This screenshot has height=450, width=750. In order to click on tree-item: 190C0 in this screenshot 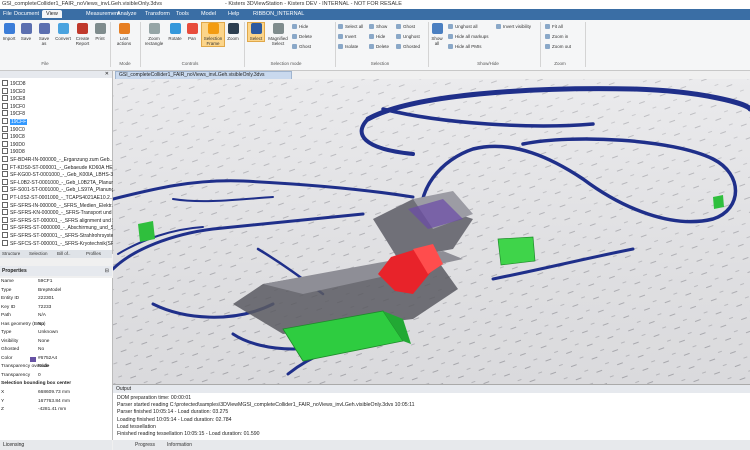, I will do `click(13, 129)`.